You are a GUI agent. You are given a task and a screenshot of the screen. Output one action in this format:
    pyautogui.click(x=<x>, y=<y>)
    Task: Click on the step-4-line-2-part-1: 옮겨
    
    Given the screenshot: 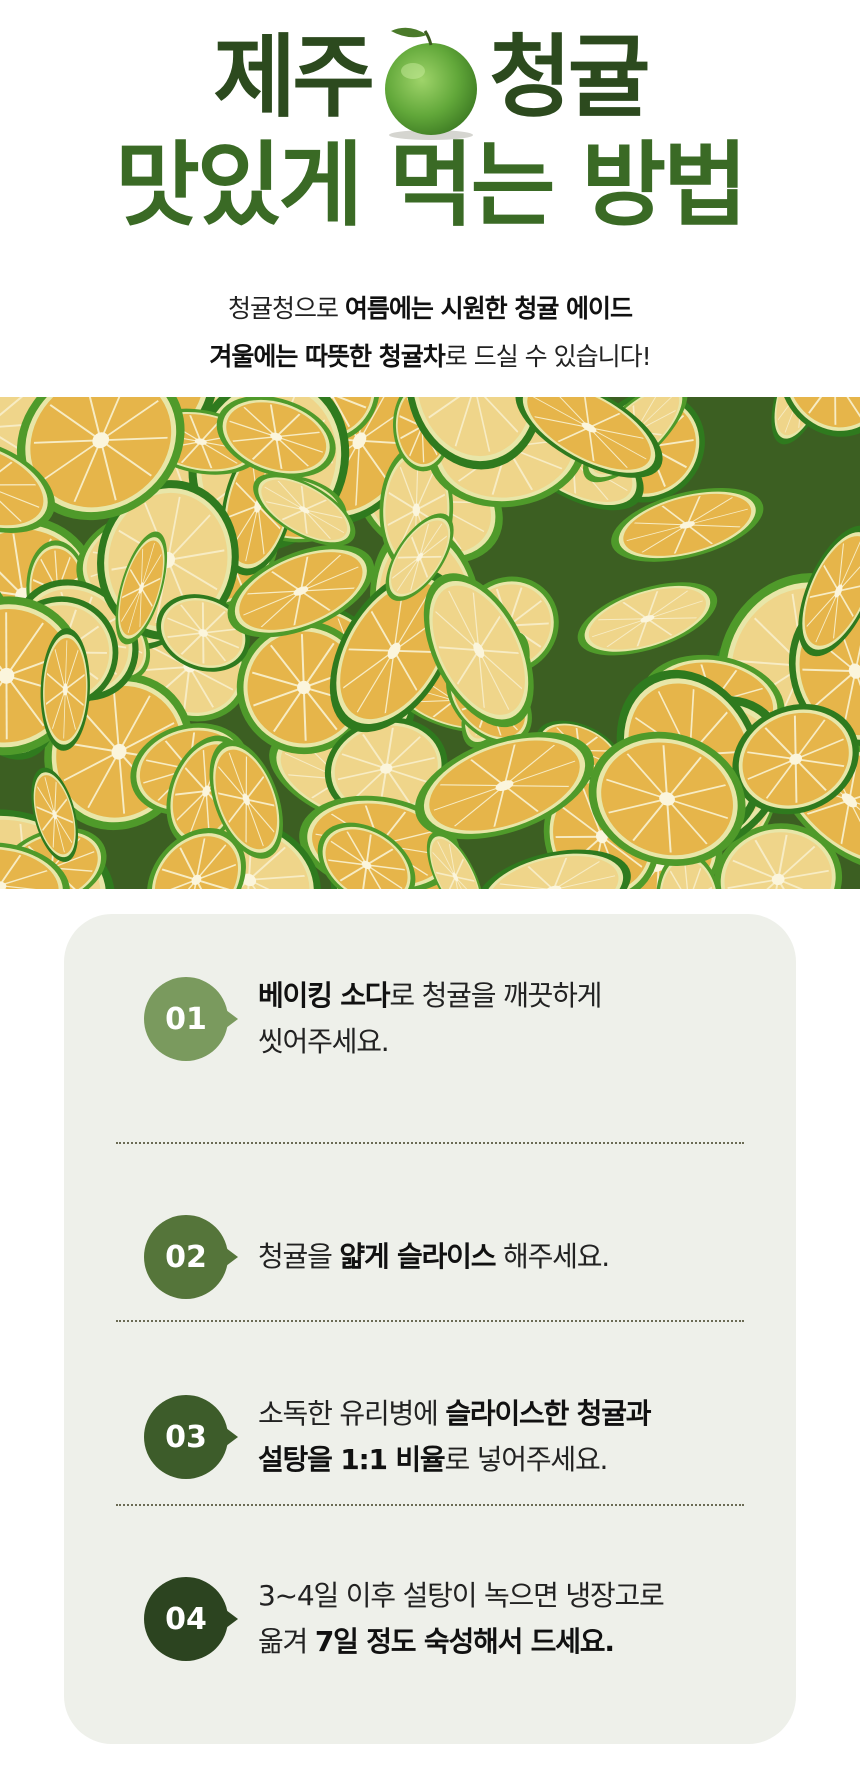 What is the action you would take?
    pyautogui.click(x=286, y=1641)
    